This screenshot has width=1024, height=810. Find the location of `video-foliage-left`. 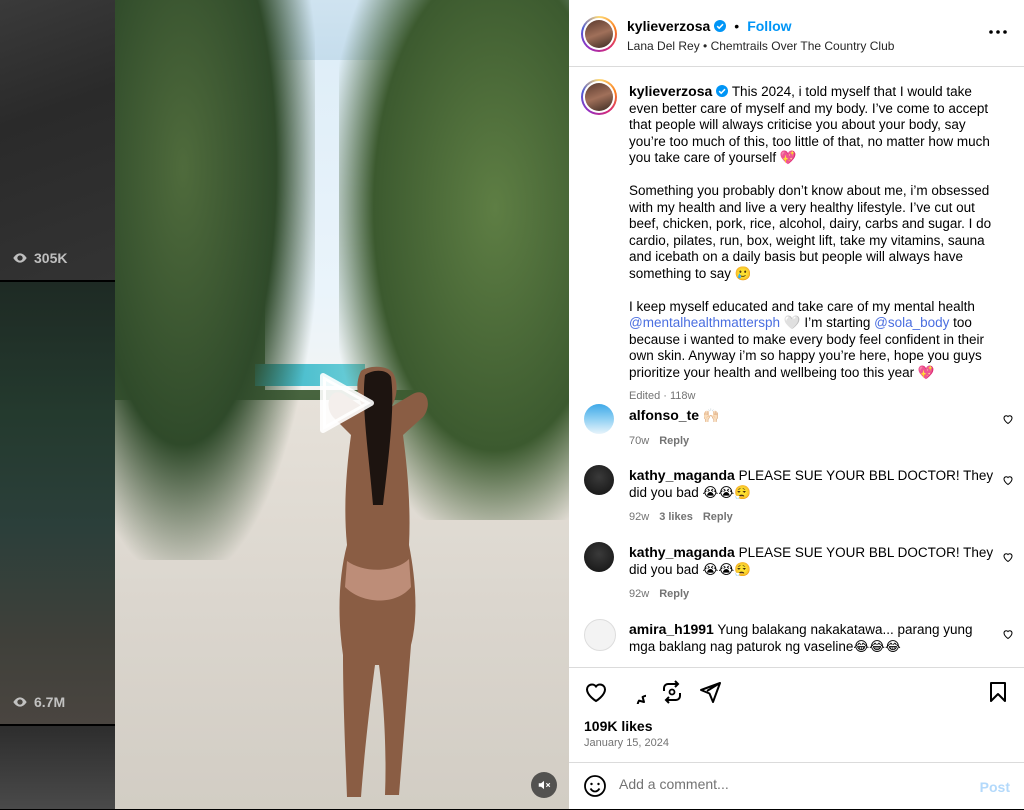

video-foliage-left is located at coordinates (215, 280).